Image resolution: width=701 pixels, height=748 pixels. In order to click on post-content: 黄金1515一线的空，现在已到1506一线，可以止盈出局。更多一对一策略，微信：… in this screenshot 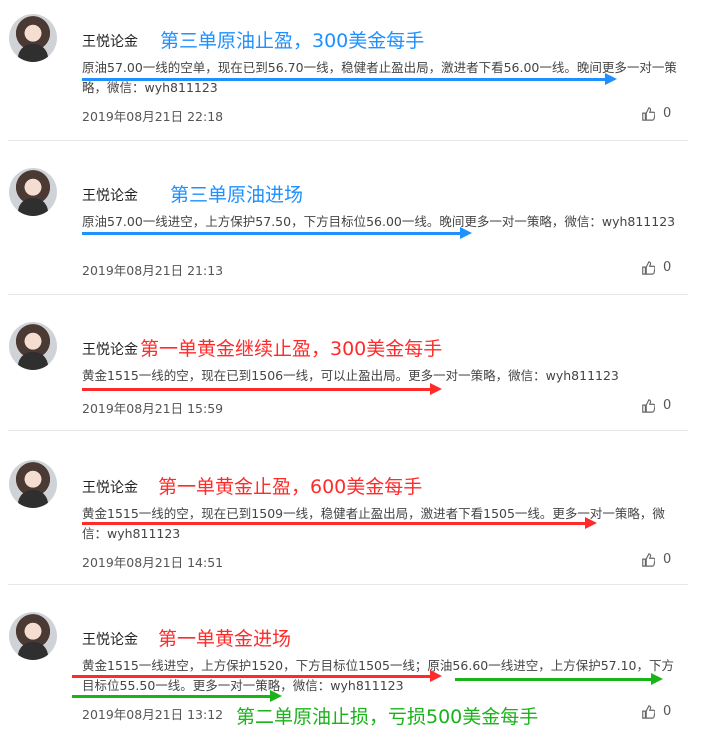, I will do `click(350, 375)`.